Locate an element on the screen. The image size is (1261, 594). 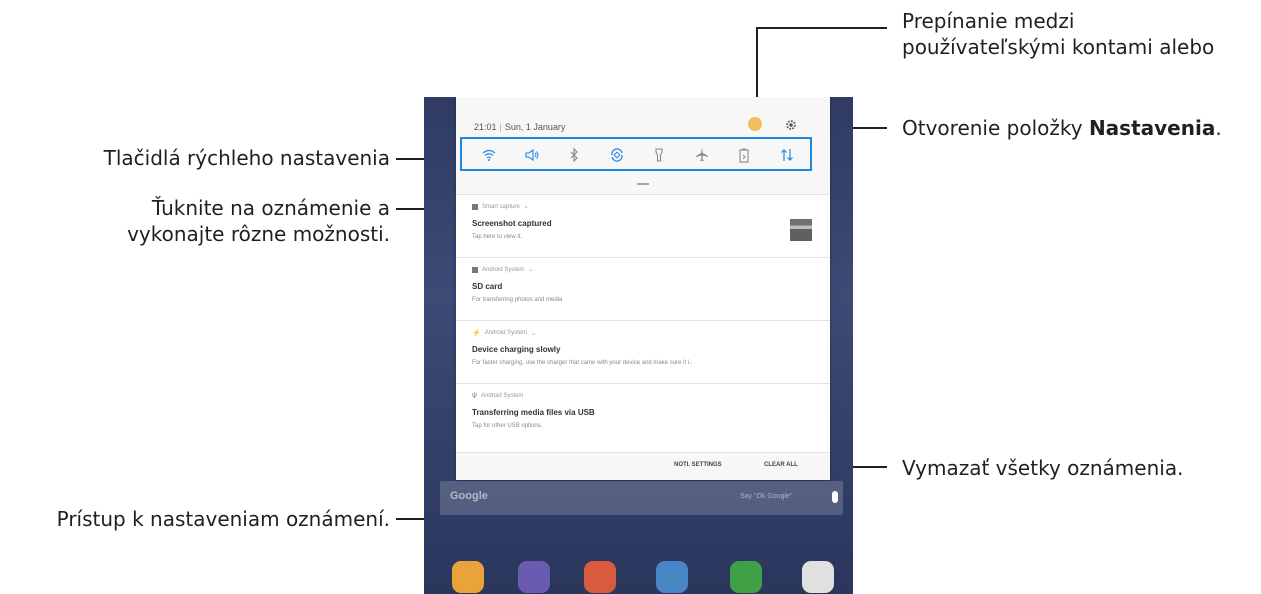
auto-rotate-icon is located at coordinates (617, 155).